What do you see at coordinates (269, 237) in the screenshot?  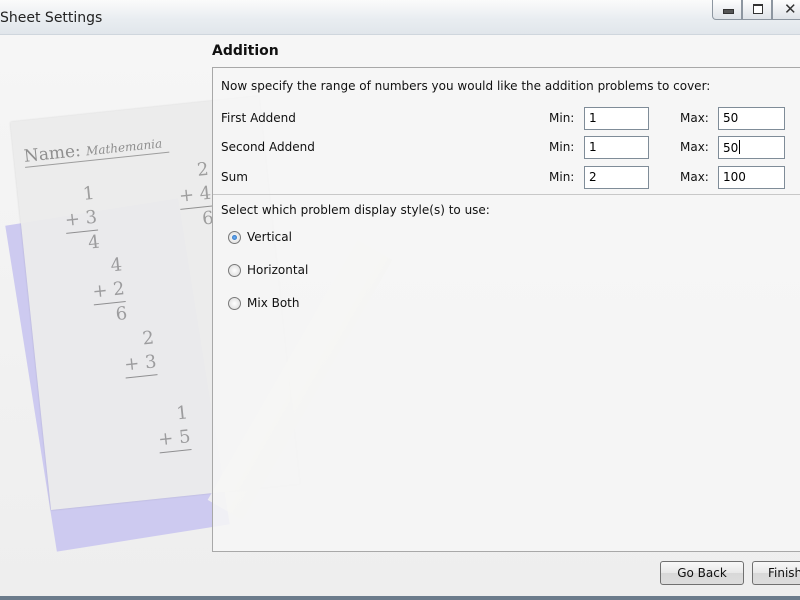 I see `radio-vertical-label: Vertical` at bounding box center [269, 237].